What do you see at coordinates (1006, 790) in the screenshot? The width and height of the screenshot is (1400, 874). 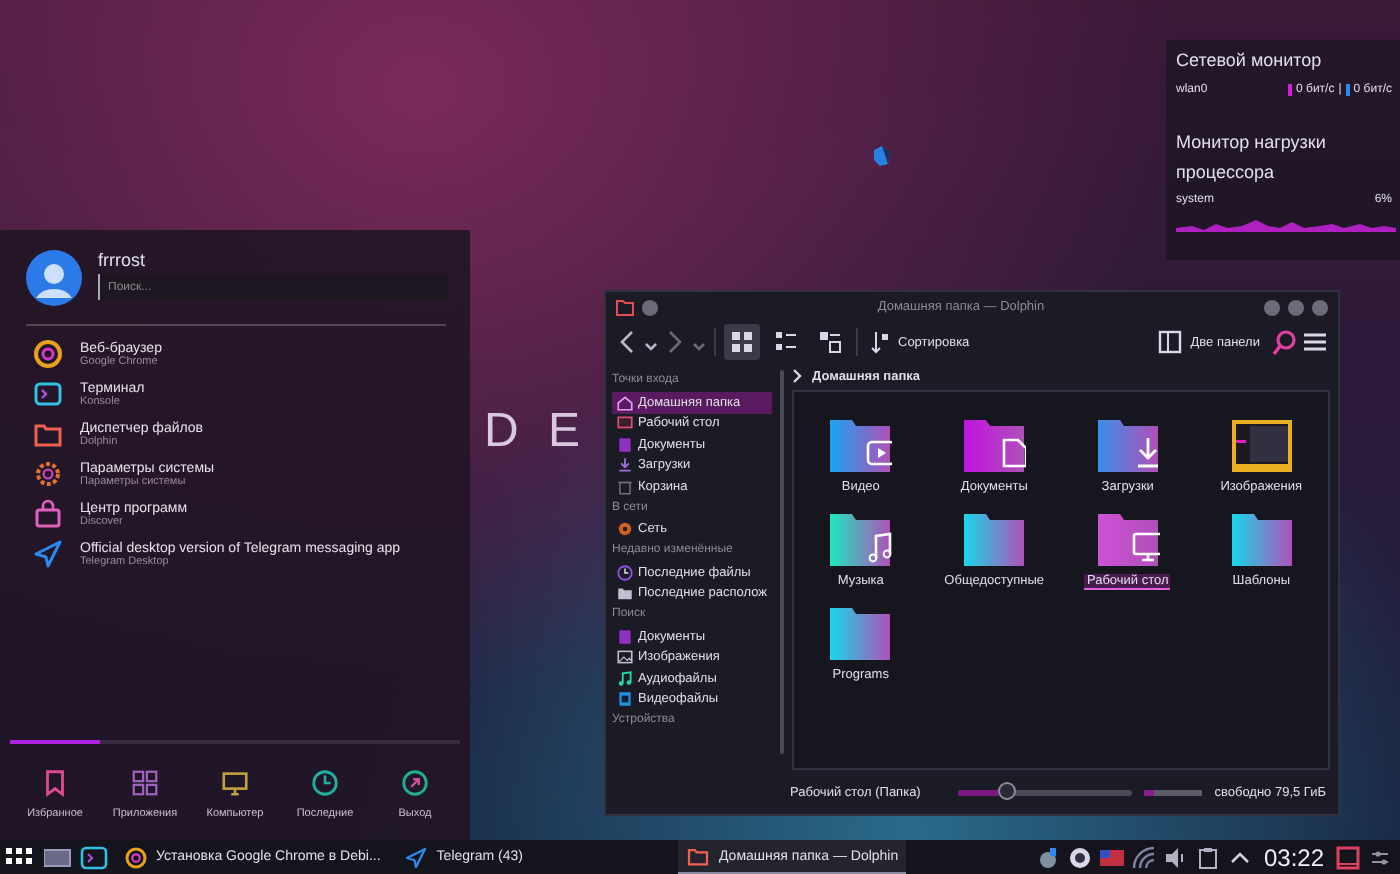 I see `slider-thumb` at bounding box center [1006, 790].